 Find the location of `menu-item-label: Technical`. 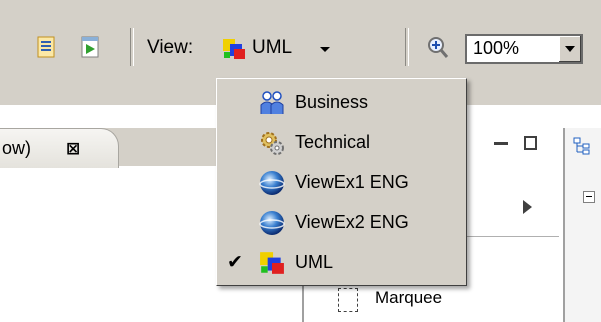

menu-item-label: Technical is located at coordinates (333, 142).